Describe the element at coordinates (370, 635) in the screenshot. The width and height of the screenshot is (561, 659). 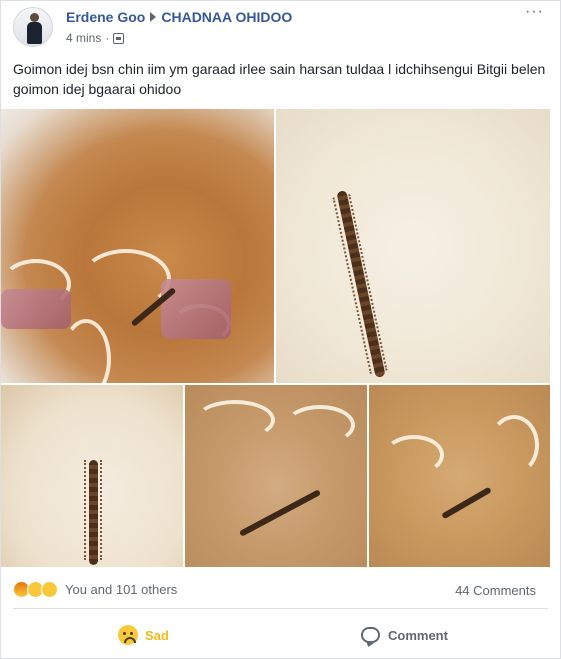
I see `comment-icon` at that location.